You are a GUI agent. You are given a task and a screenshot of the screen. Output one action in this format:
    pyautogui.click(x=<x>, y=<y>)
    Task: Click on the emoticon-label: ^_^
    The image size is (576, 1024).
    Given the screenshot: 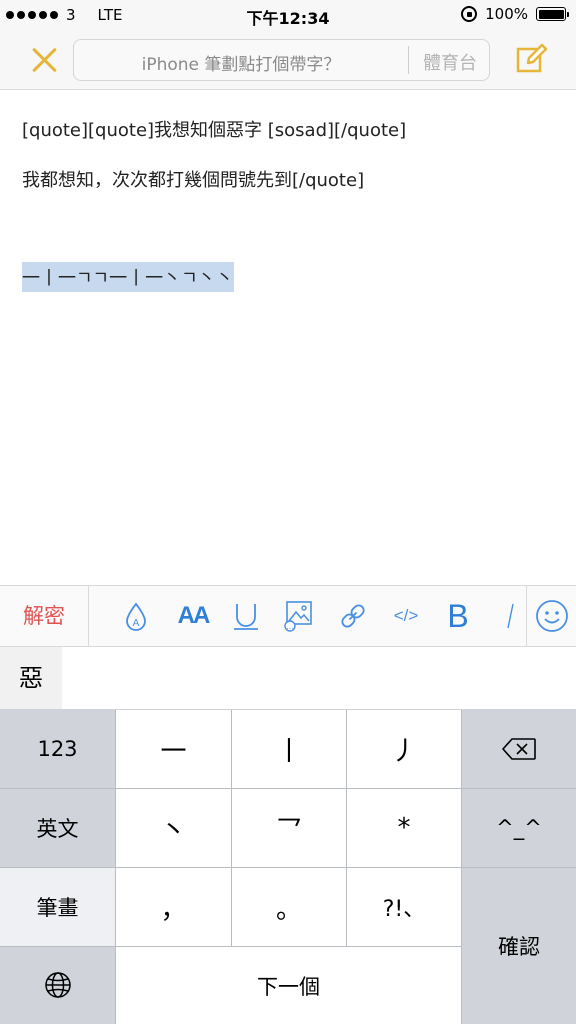 What is the action you would take?
    pyautogui.click(x=519, y=828)
    